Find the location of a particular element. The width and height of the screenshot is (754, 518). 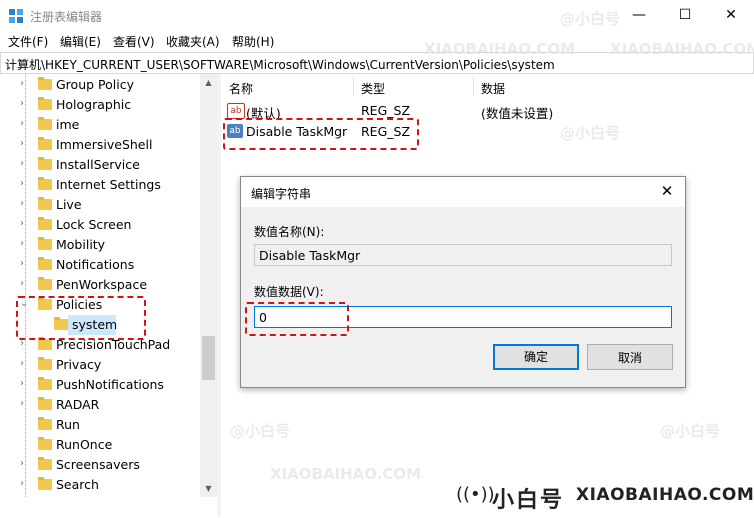

ok-button: 确定 is located at coordinates (536, 357).